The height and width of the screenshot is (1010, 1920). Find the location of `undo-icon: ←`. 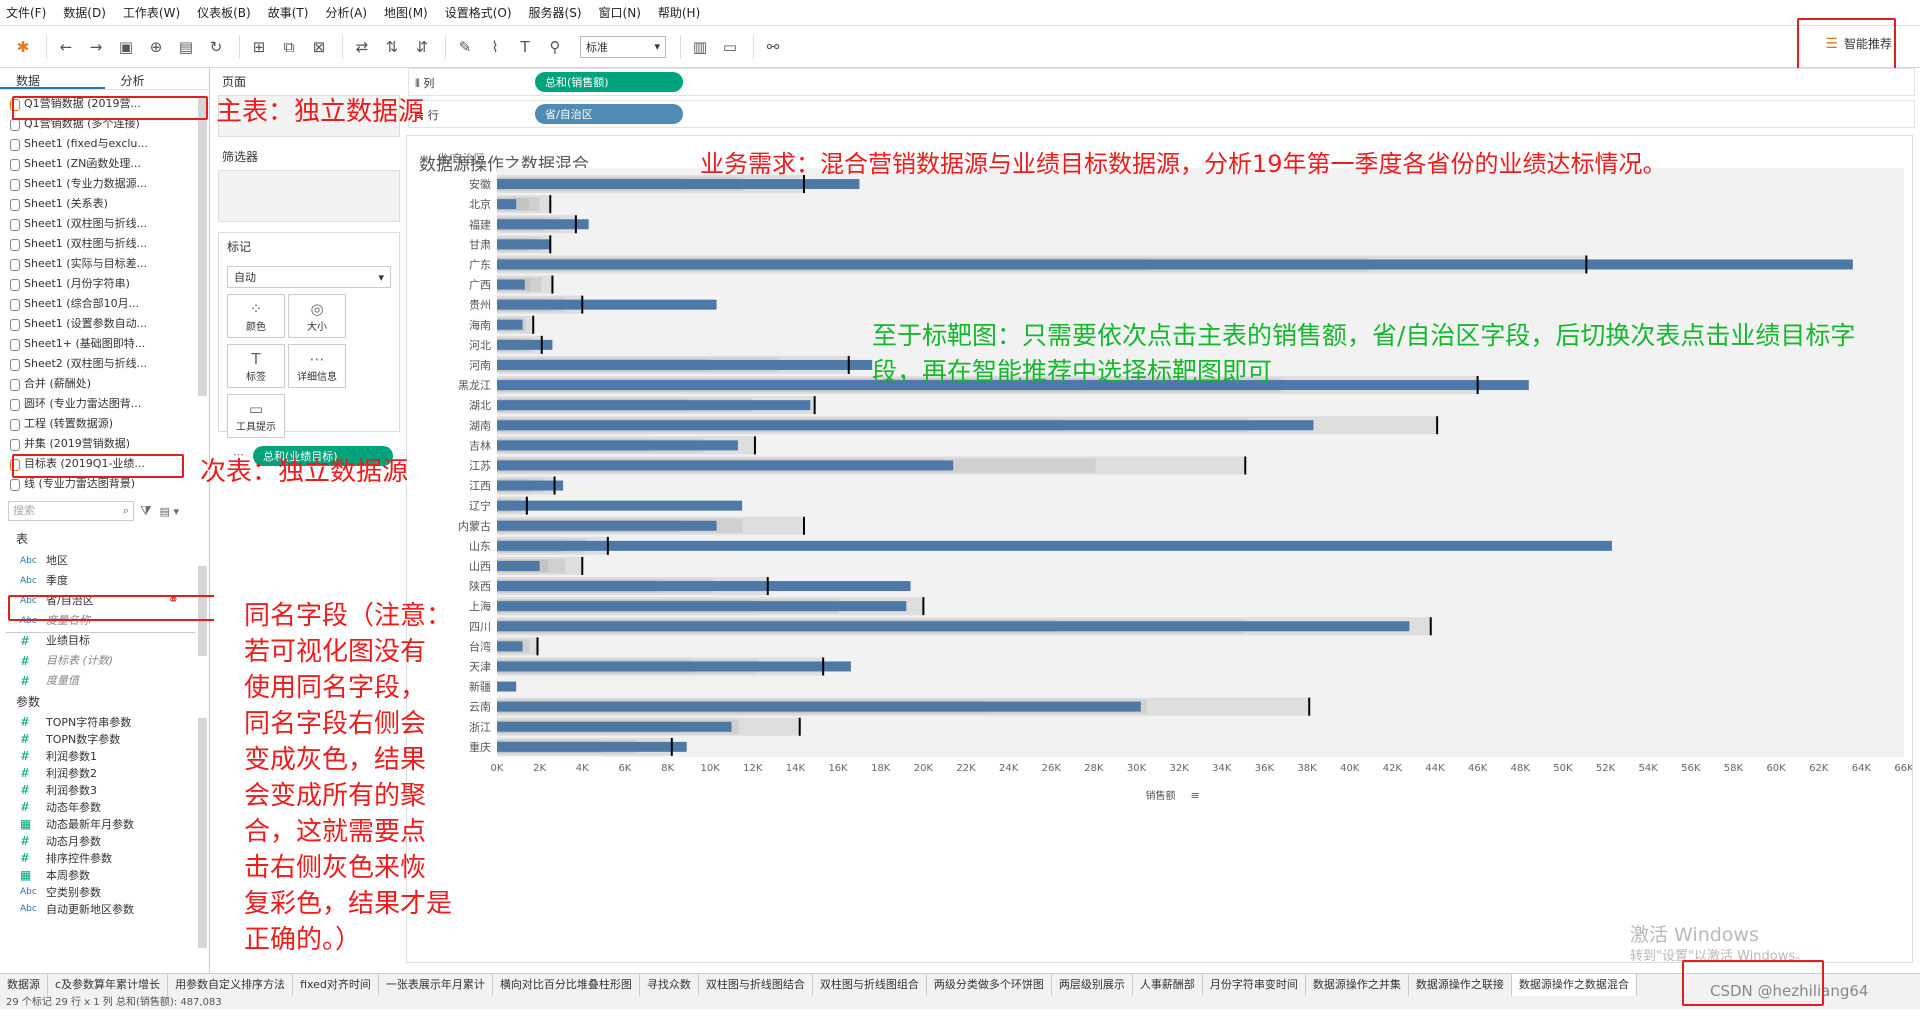

undo-icon: ← is located at coordinates (66, 47).